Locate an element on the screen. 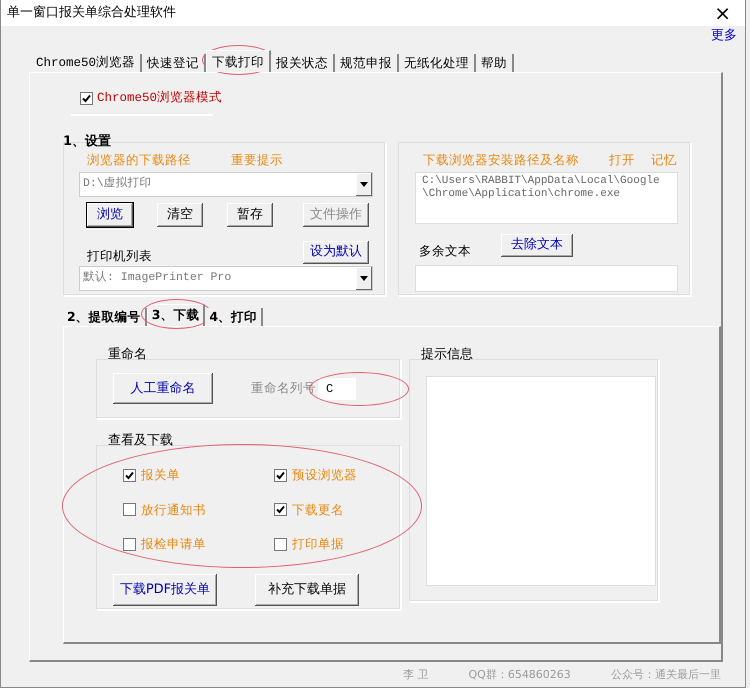  printer-combo: 默认: ImagePrinter Pro is located at coordinates (226, 278).